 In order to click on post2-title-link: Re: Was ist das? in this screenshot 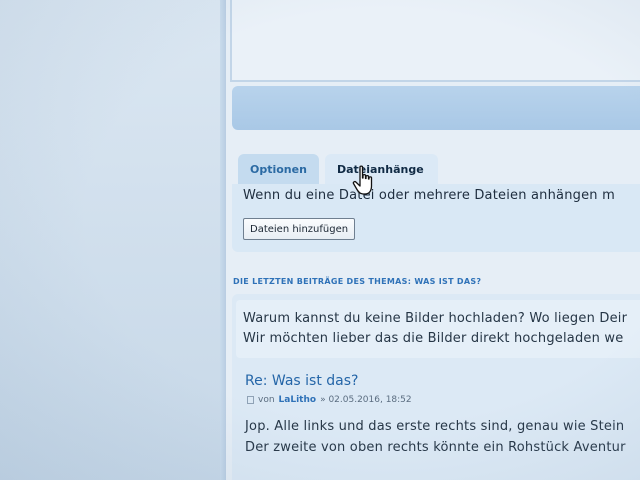, I will do `click(301, 381)`.